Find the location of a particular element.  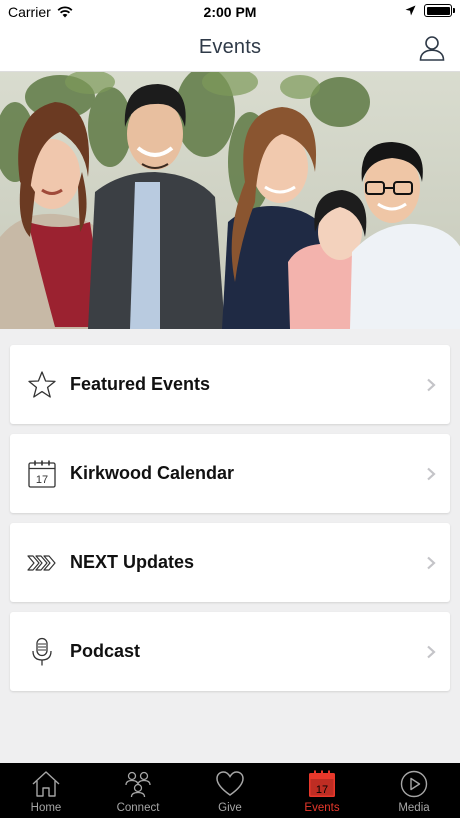

chevrons-icon is located at coordinates (41, 563).